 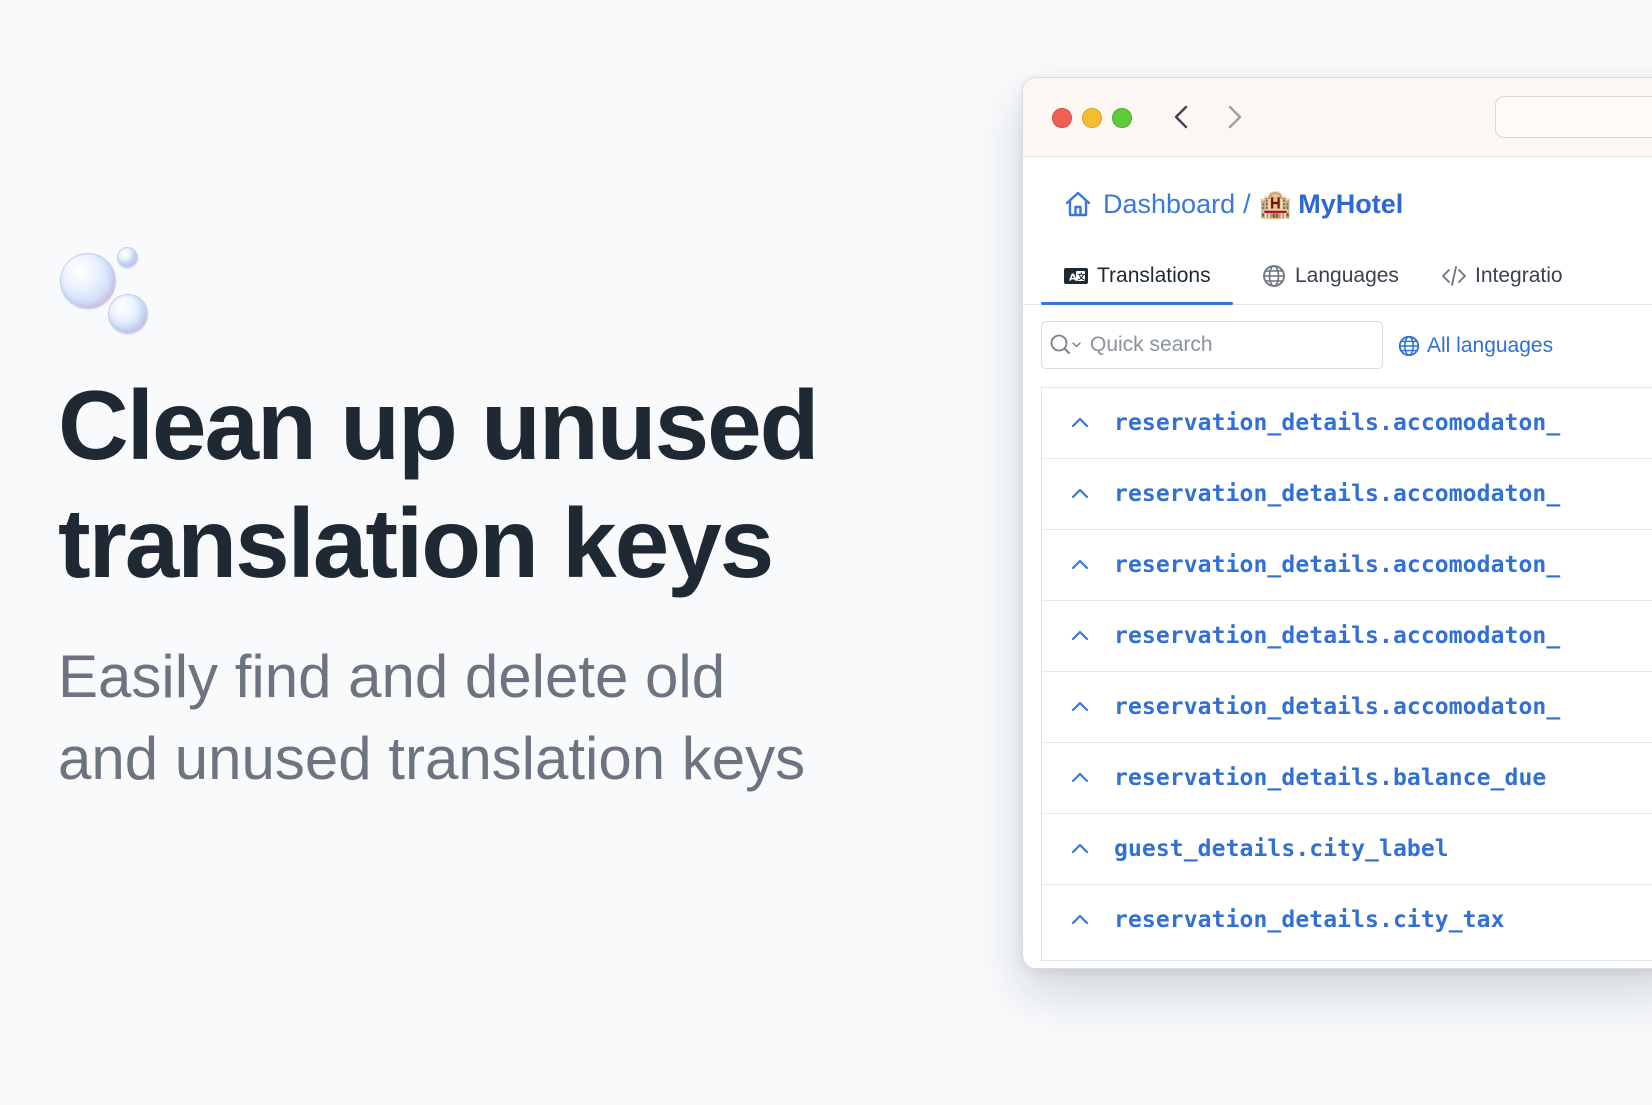 I want to click on tab-languages: Languages, so click(x=1330, y=275).